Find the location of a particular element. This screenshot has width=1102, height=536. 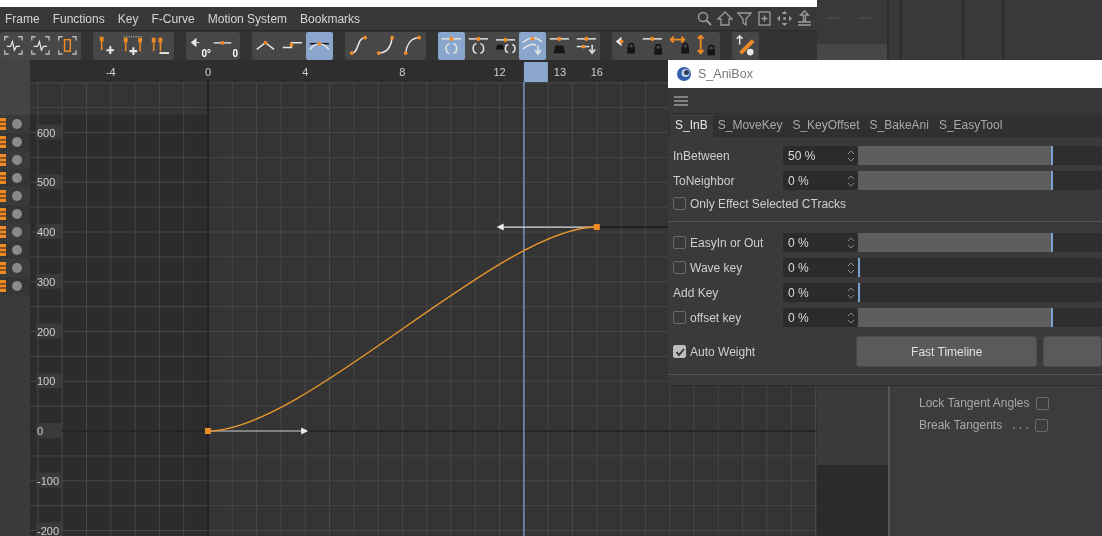

key-plus-icon is located at coordinates (106, 45).